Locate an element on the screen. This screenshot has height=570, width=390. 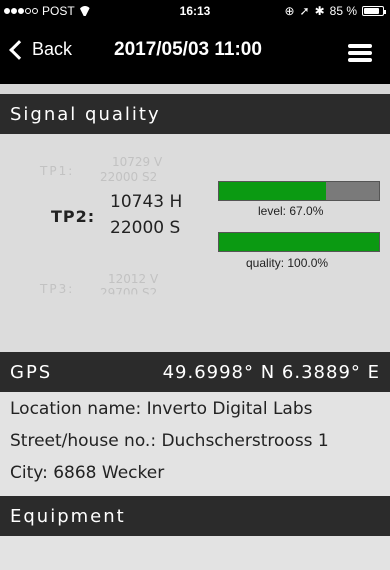
page-title: 2017/05/03 11:00 is located at coordinates (188, 49).